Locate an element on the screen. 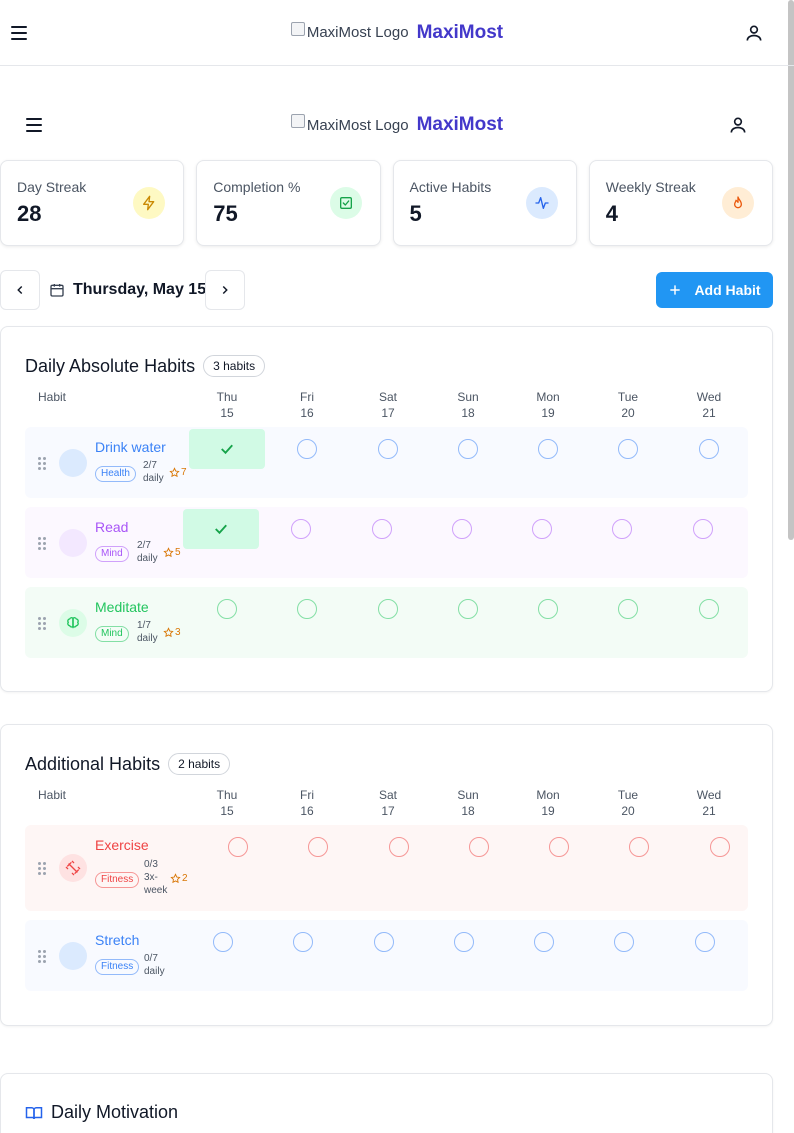 Image resolution: width=794 pixels, height=1133 pixels. day-date: 20 is located at coordinates (628, 413).